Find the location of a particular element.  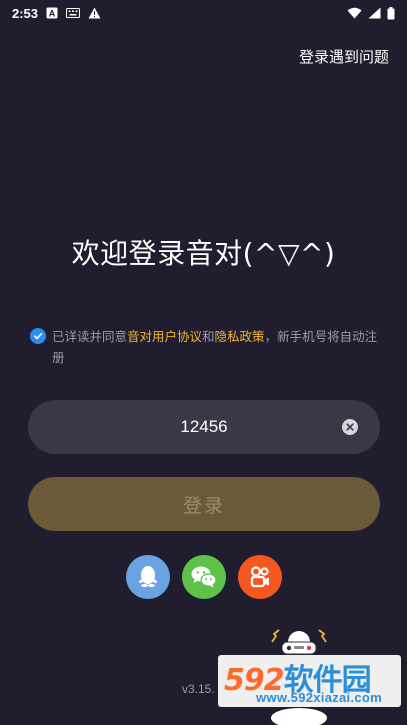

watermark: 592软件园 www.592xiazai.com is located at coordinates (312, 676).